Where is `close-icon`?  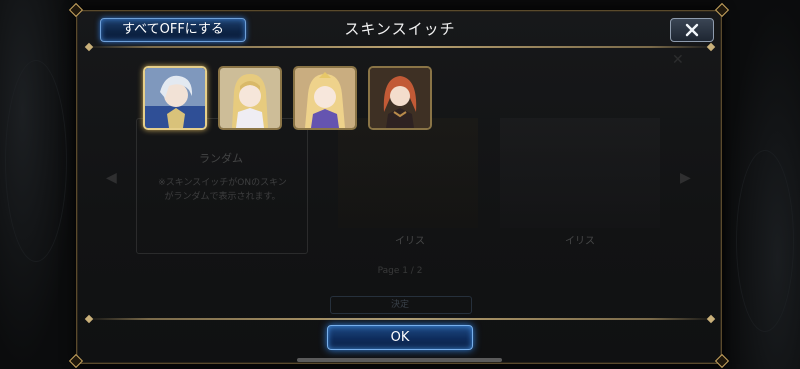 close-icon is located at coordinates (692, 30).